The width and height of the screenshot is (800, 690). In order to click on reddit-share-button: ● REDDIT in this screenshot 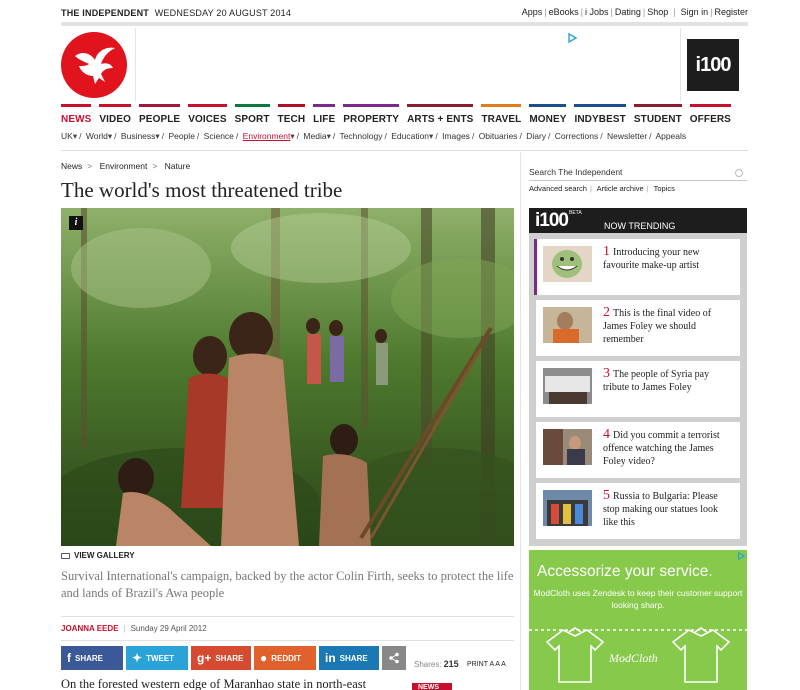, I will do `click(285, 658)`.